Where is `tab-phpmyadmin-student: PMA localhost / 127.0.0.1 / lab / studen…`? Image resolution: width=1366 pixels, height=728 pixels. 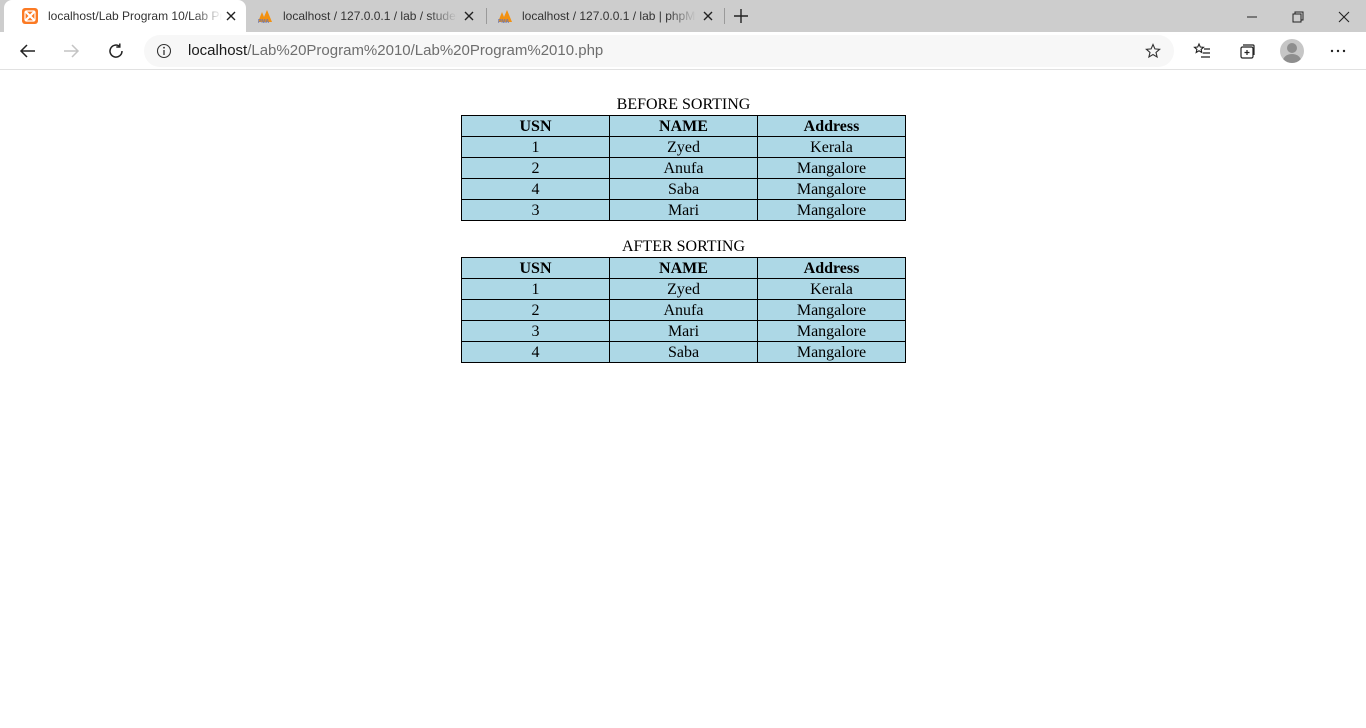
tab-phpmyadmin-student: PMA localhost / 127.0.0.1 / lab / studen… is located at coordinates (366, 16).